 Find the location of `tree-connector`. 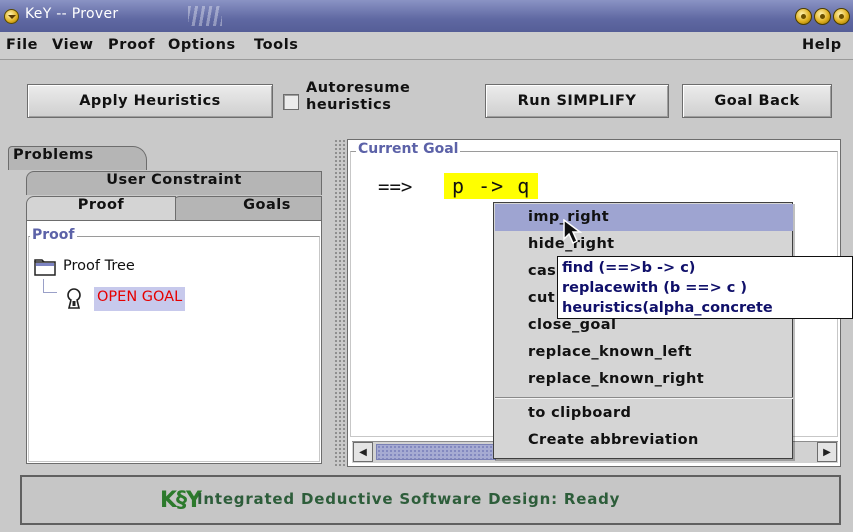

tree-connector is located at coordinates (50, 286).